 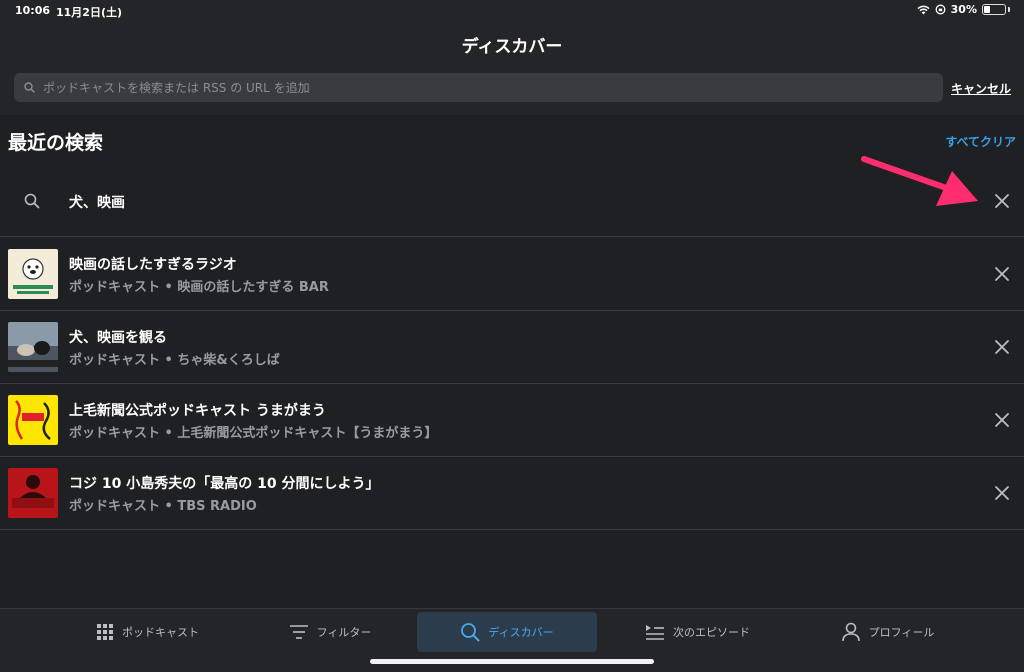 What do you see at coordinates (512, 347) in the screenshot?
I see `podcast-row: 犬、映画を観る ポッドキャスト • ちゃ柴&くろしば` at bounding box center [512, 347].